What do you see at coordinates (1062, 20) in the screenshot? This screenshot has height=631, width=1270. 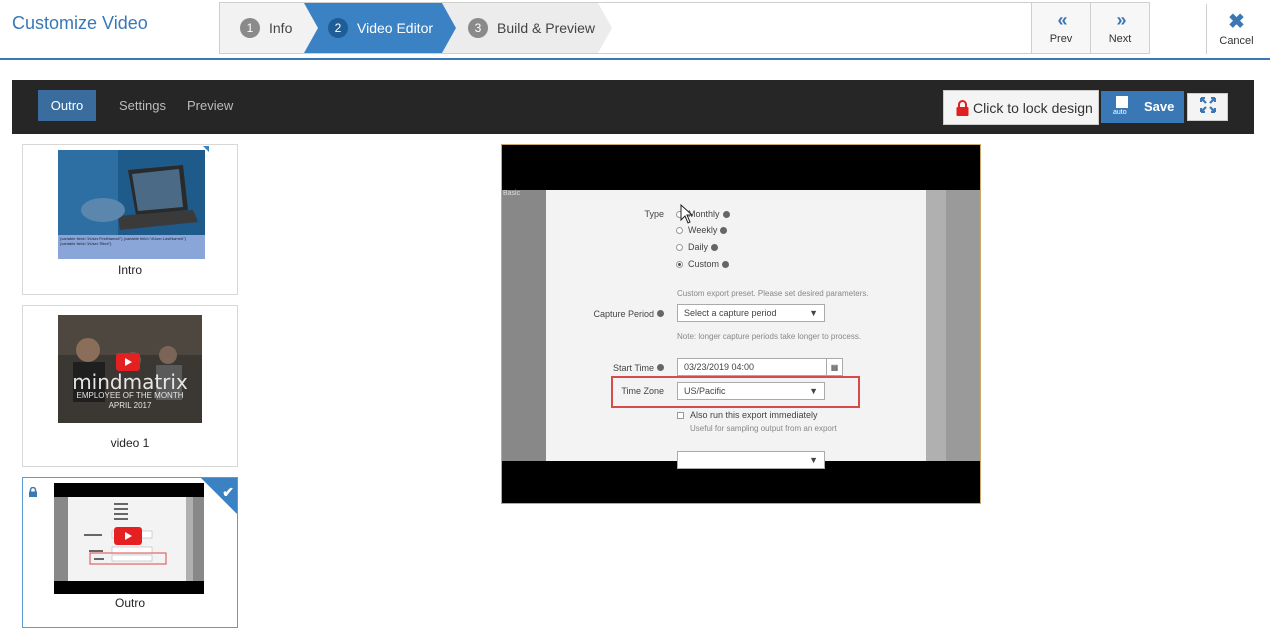 I see `double-chevron-left-icon: «` at bounding box center [1062, 20].